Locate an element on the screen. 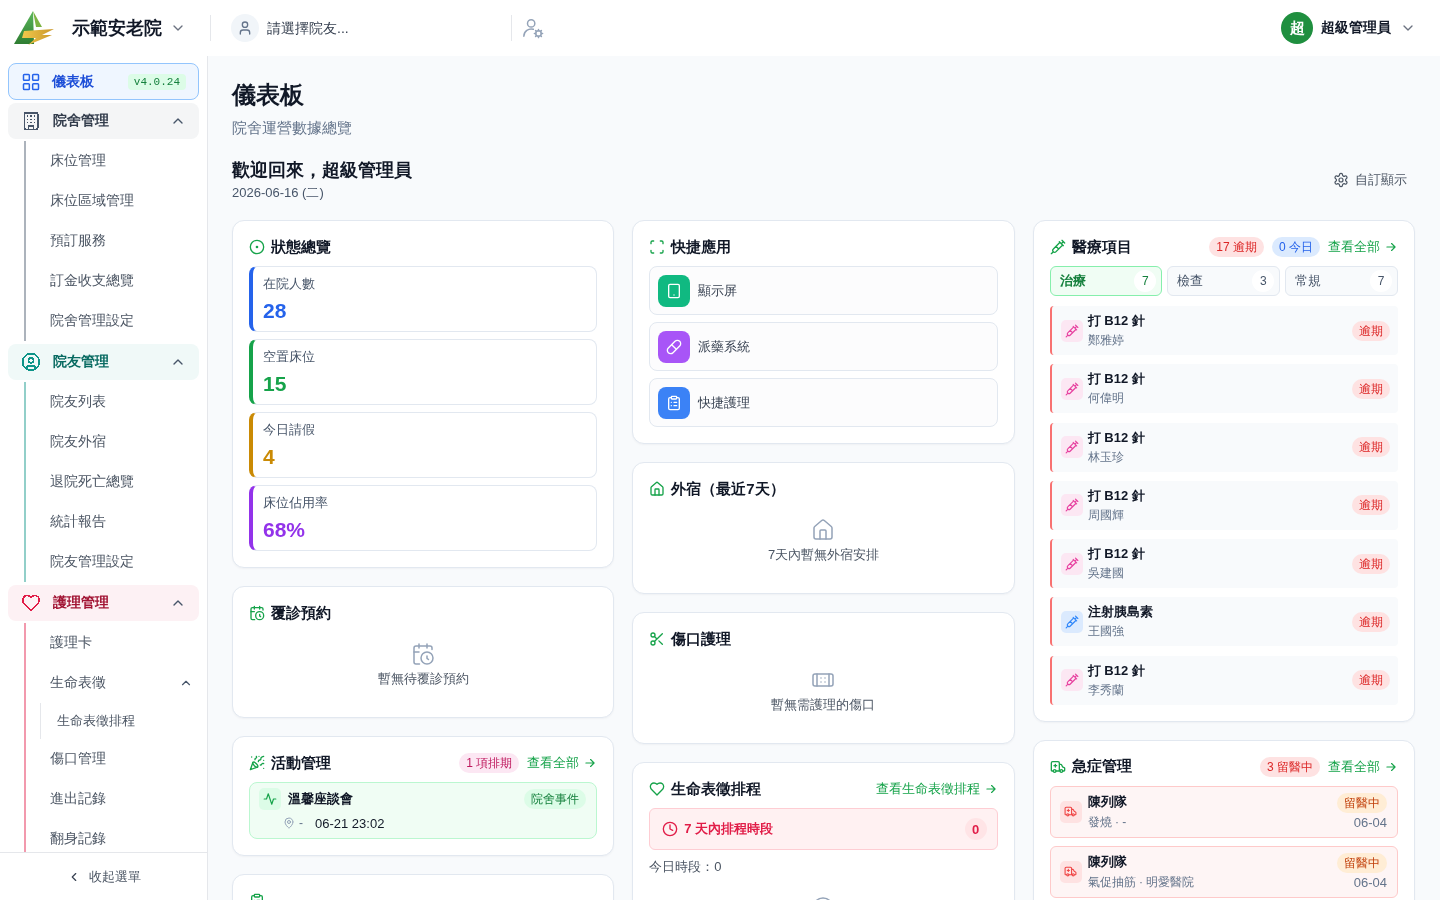  card-title: 醫療項目 is located at coordinates (1101, 247).